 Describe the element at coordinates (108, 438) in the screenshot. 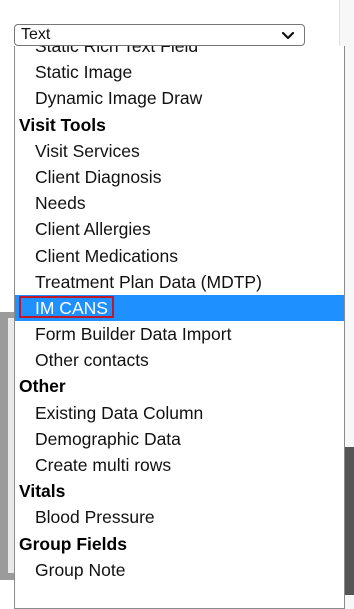

I see `option-label: Demographic Data` at that location.